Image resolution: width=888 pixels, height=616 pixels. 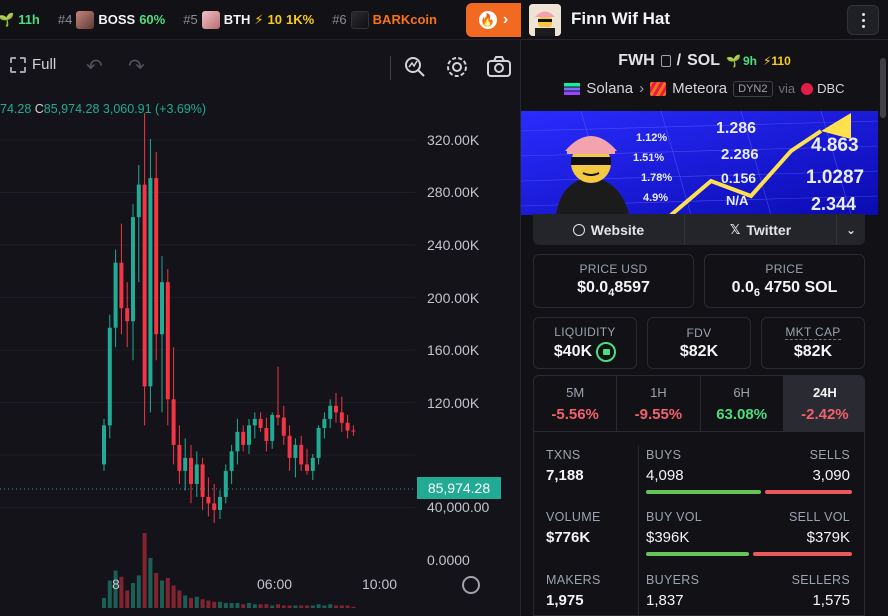 What do you see at coordinates (248, 19) in the screenshot?
I see `ticker-item-bth: #5 BTH ⚡ 10 1K%` at bounding box center [248, 19].